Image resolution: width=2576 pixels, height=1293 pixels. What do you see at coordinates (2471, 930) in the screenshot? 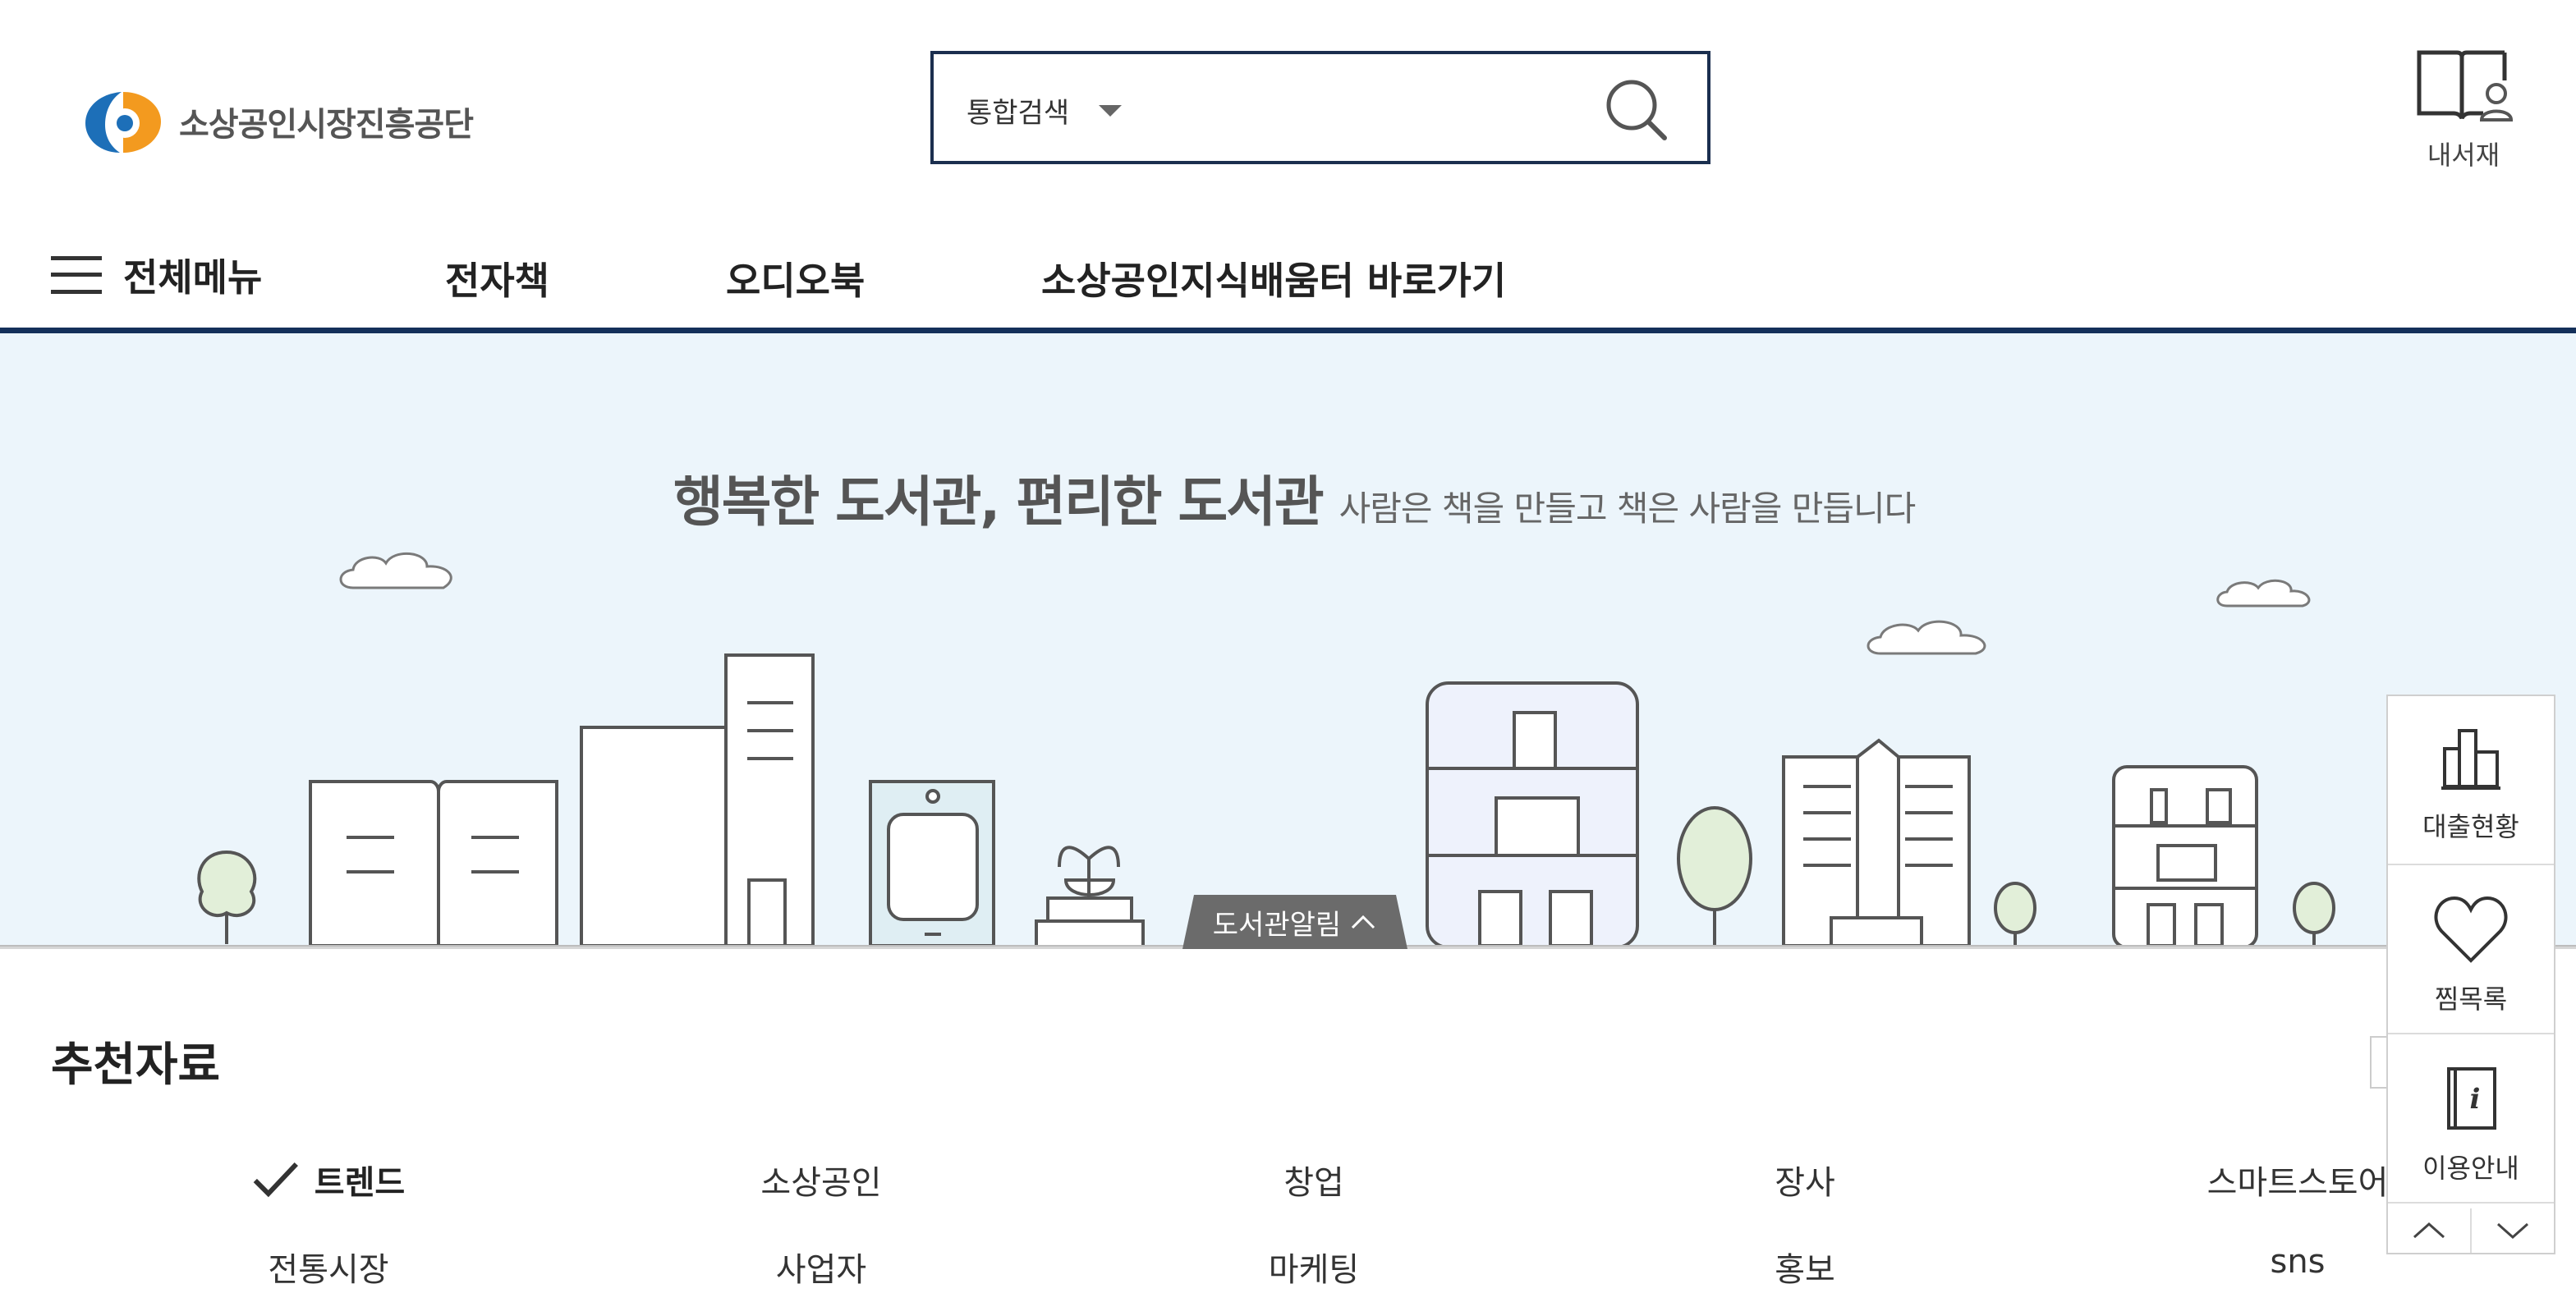
I see `heart-icon` at bounding box center [2471, 930].